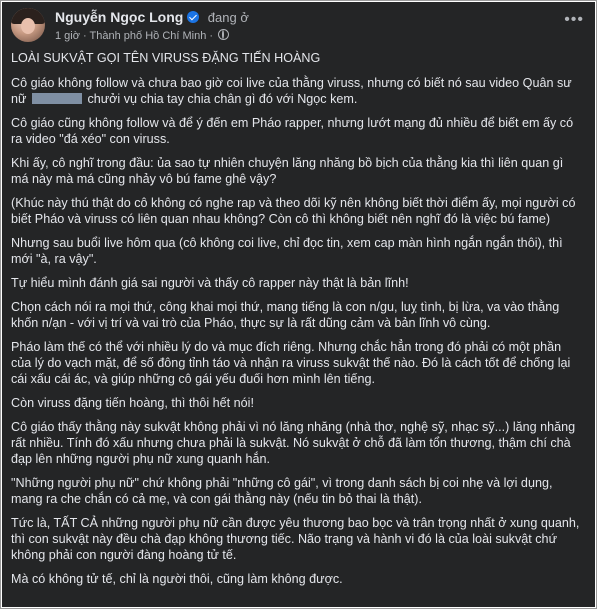 The image size is (597, 609). What do you see at coordinates (119, 17) in the screenshot?
I see `author-name: Nguyễn Ngọc Long` at bounding box center [119, 17].